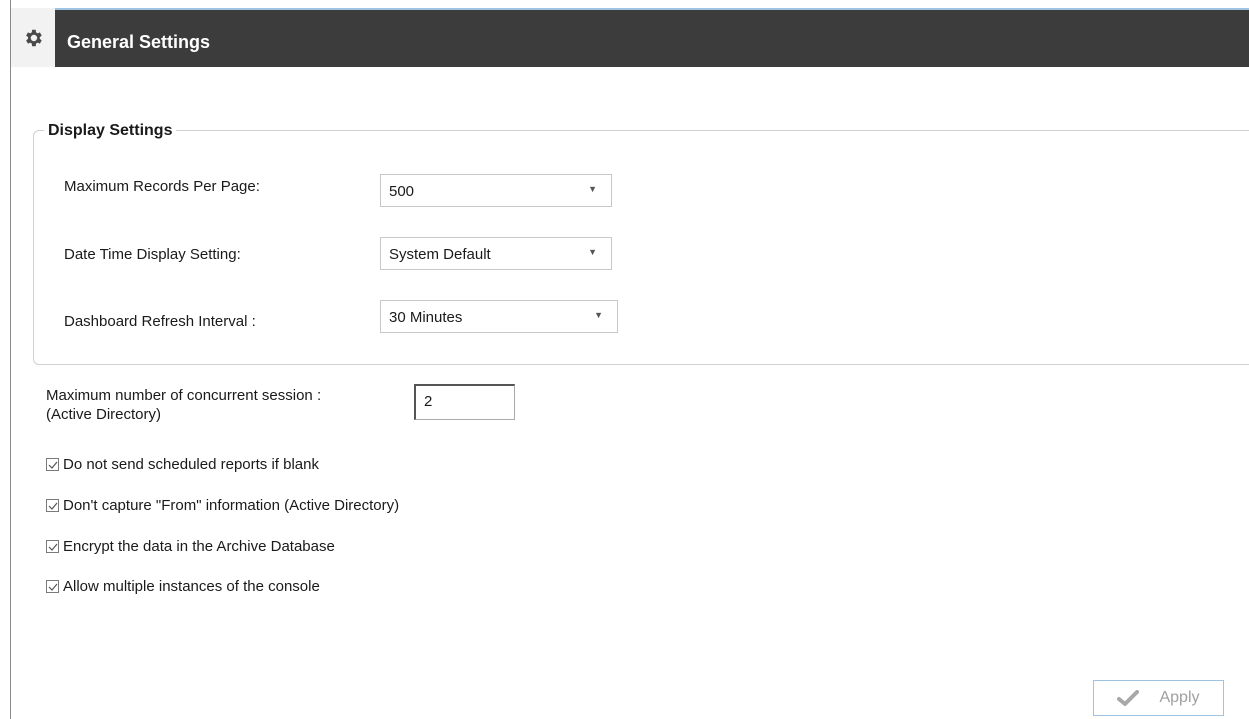 The width and height of the screenshot is (1249, 719). Describe the element at coordinates (426, 317) in the screenshot. I see `refresh-interval-value: 30 Minutes` at that location.